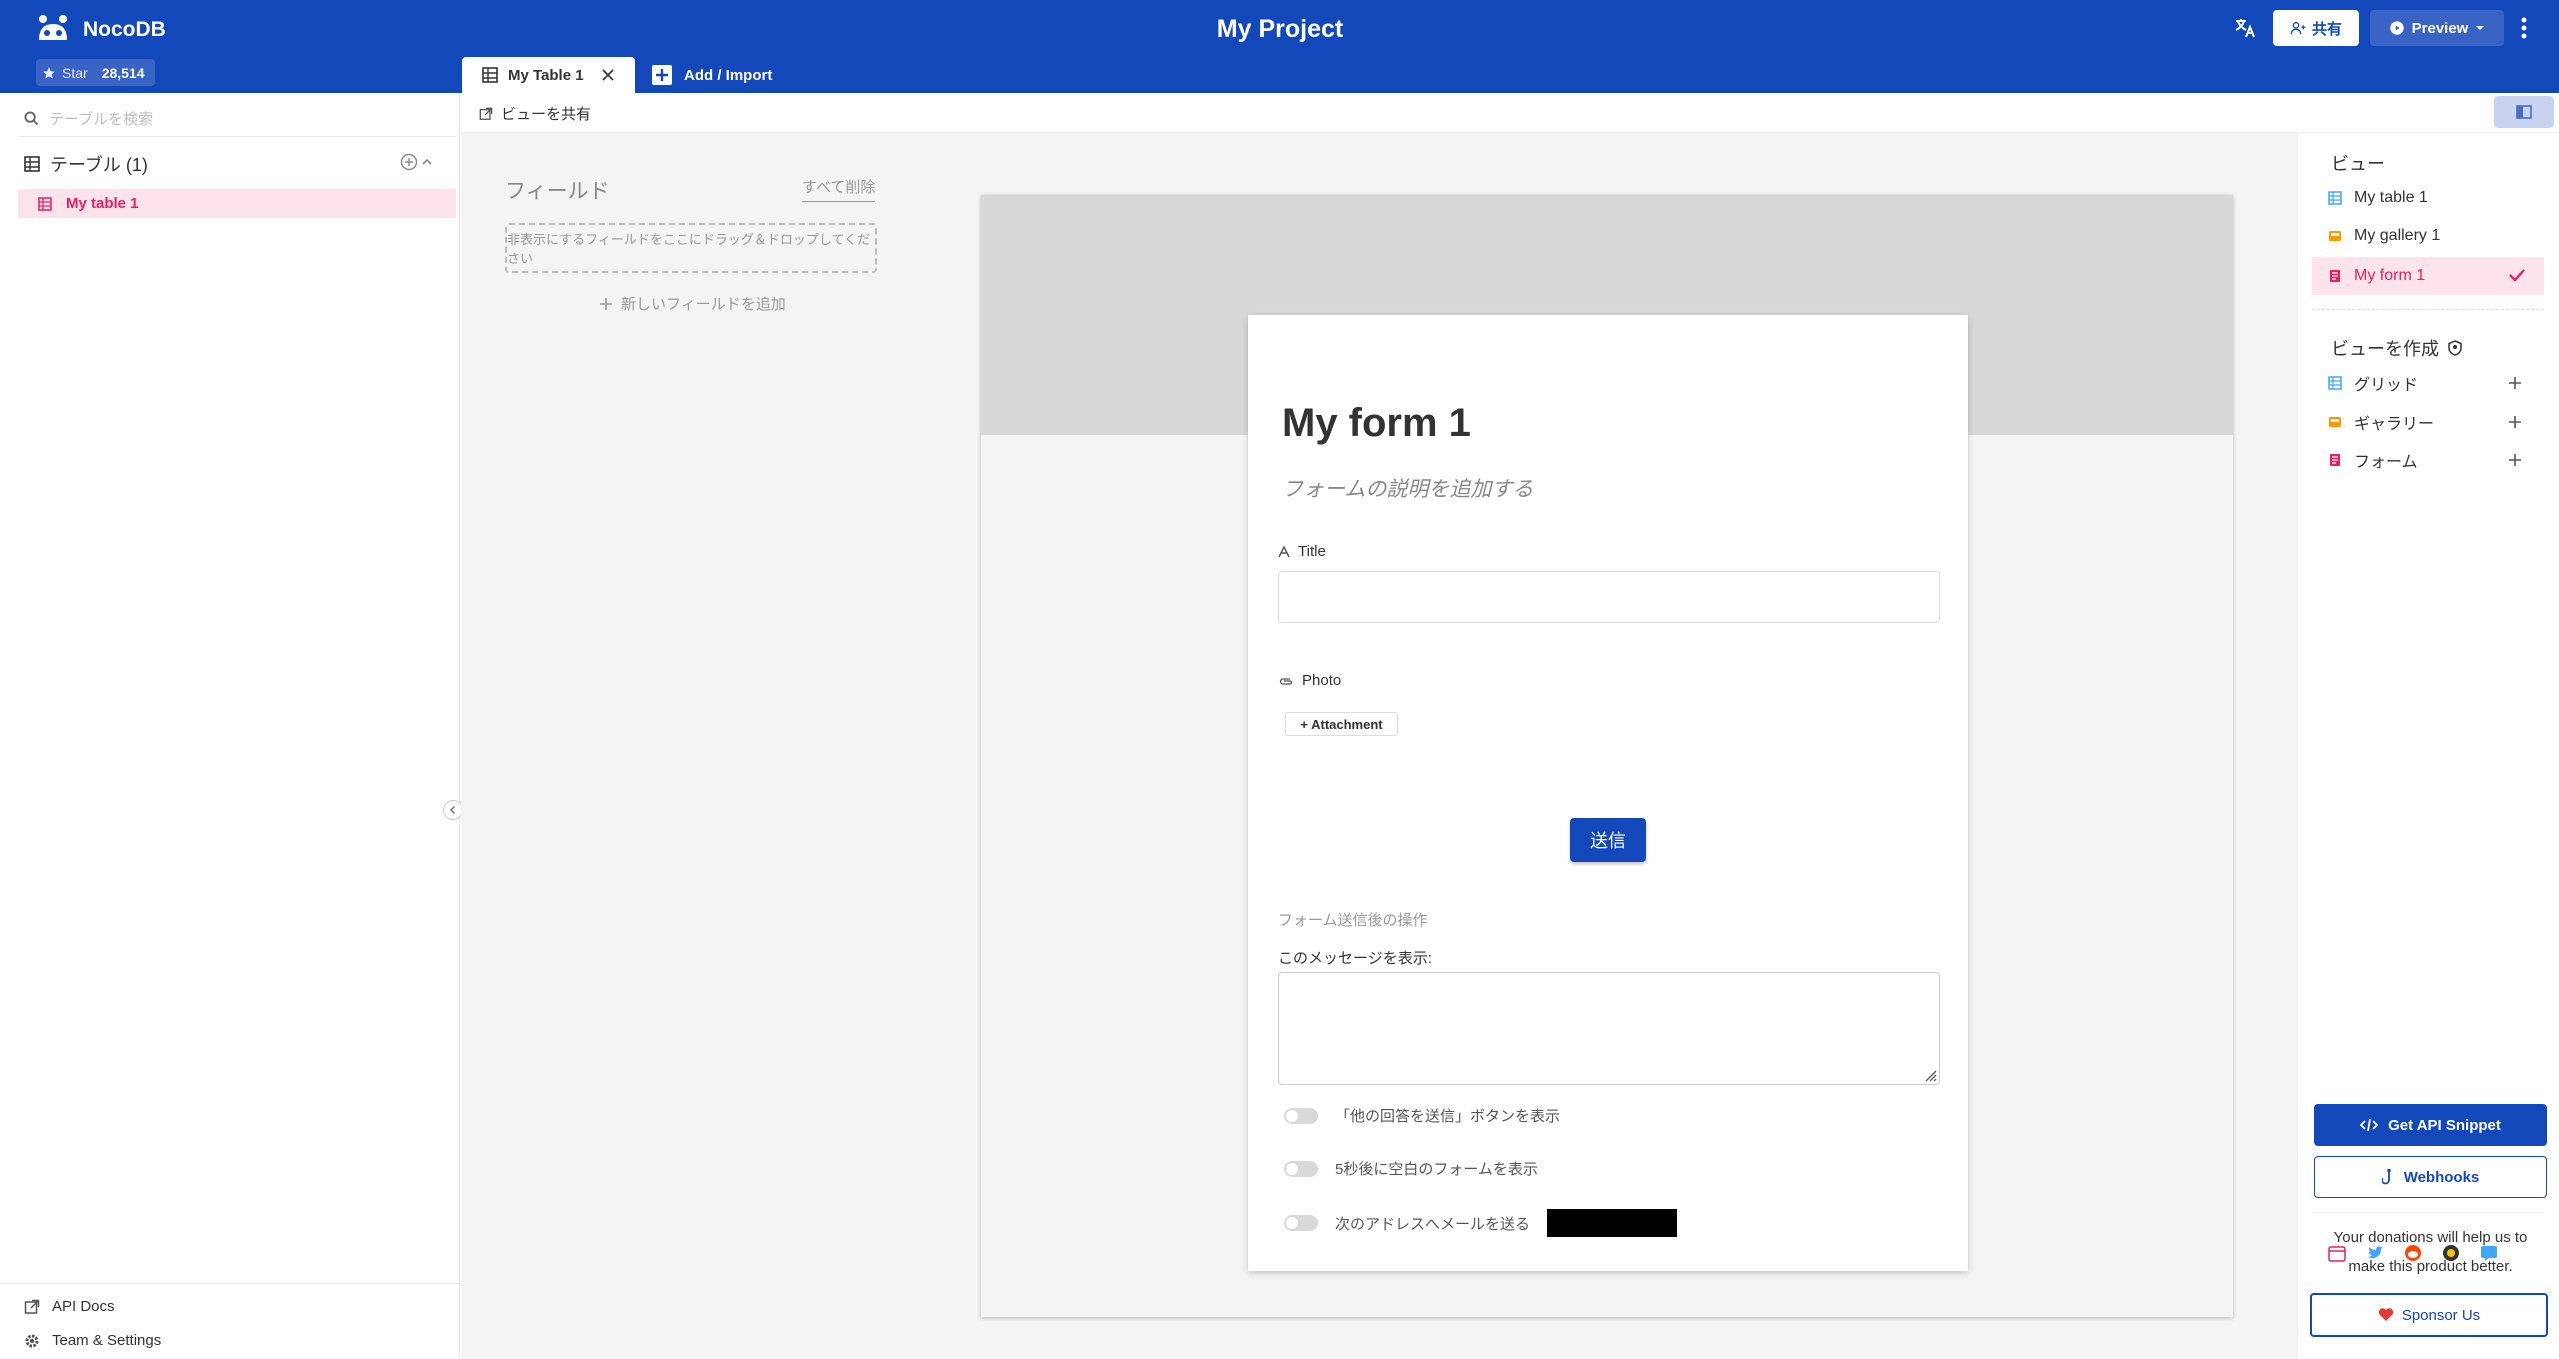 The height and width of the screenshot is (1359, 2559). What do you see at coordinates (409, 162) in the screenshot?
I see `add-circle-icon` at bounding box center [409, 162].